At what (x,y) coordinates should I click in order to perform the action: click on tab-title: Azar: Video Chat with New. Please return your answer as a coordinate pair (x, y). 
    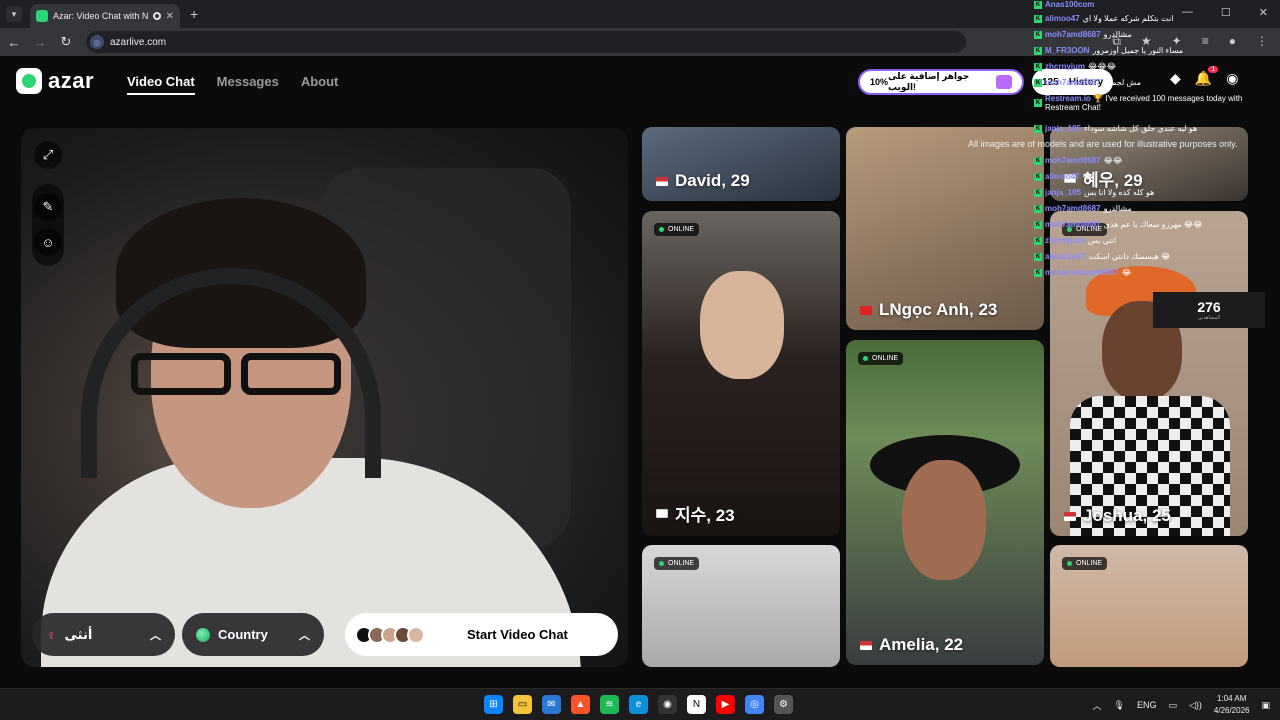
    Looking at the image, I should click on (100, 16).